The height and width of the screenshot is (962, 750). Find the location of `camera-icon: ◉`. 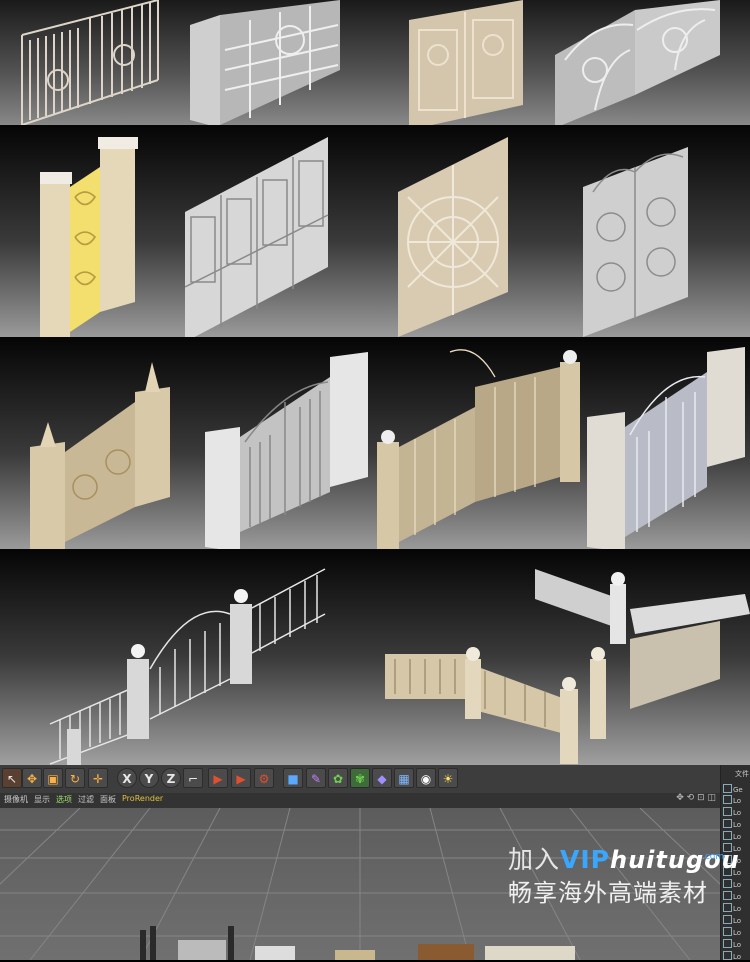

camera-icon: ◉ is located at coordinates (426, 778).